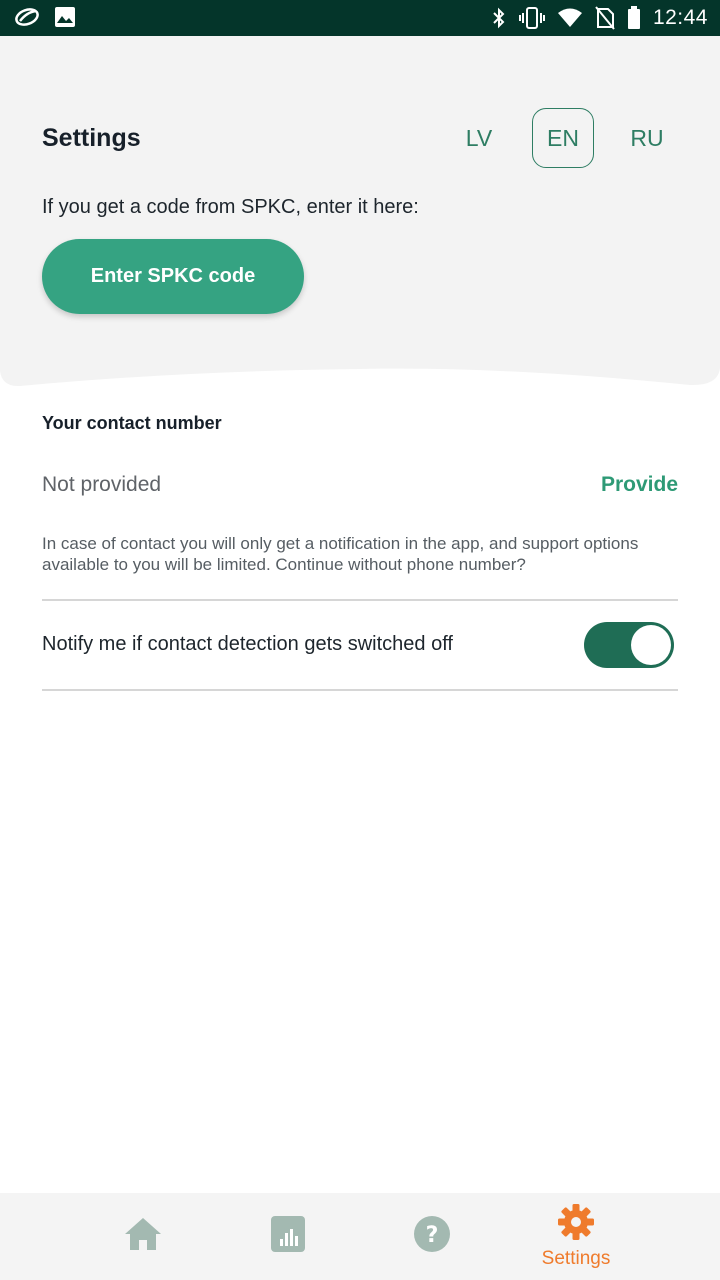 The width and height of the screenshot is (720, 1280). Describe the element at coordinates (27, 17) in the screenshot. I see `app-logo-icon` at that location.